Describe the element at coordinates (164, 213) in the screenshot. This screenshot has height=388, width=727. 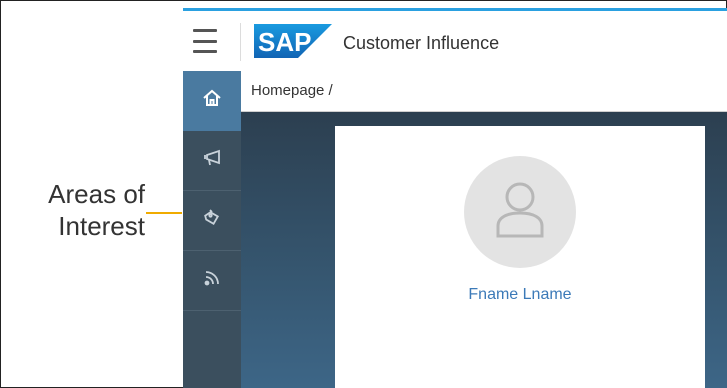
I see `callout-line` at that location.